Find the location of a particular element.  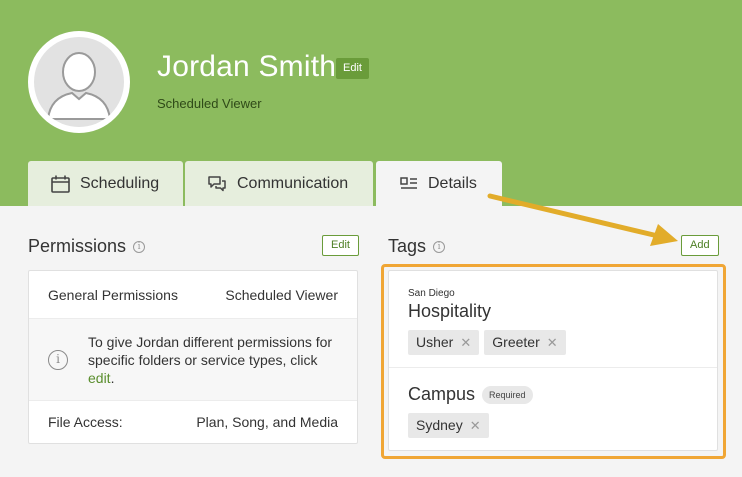

chat-icon is located at coordinates (217, 184).